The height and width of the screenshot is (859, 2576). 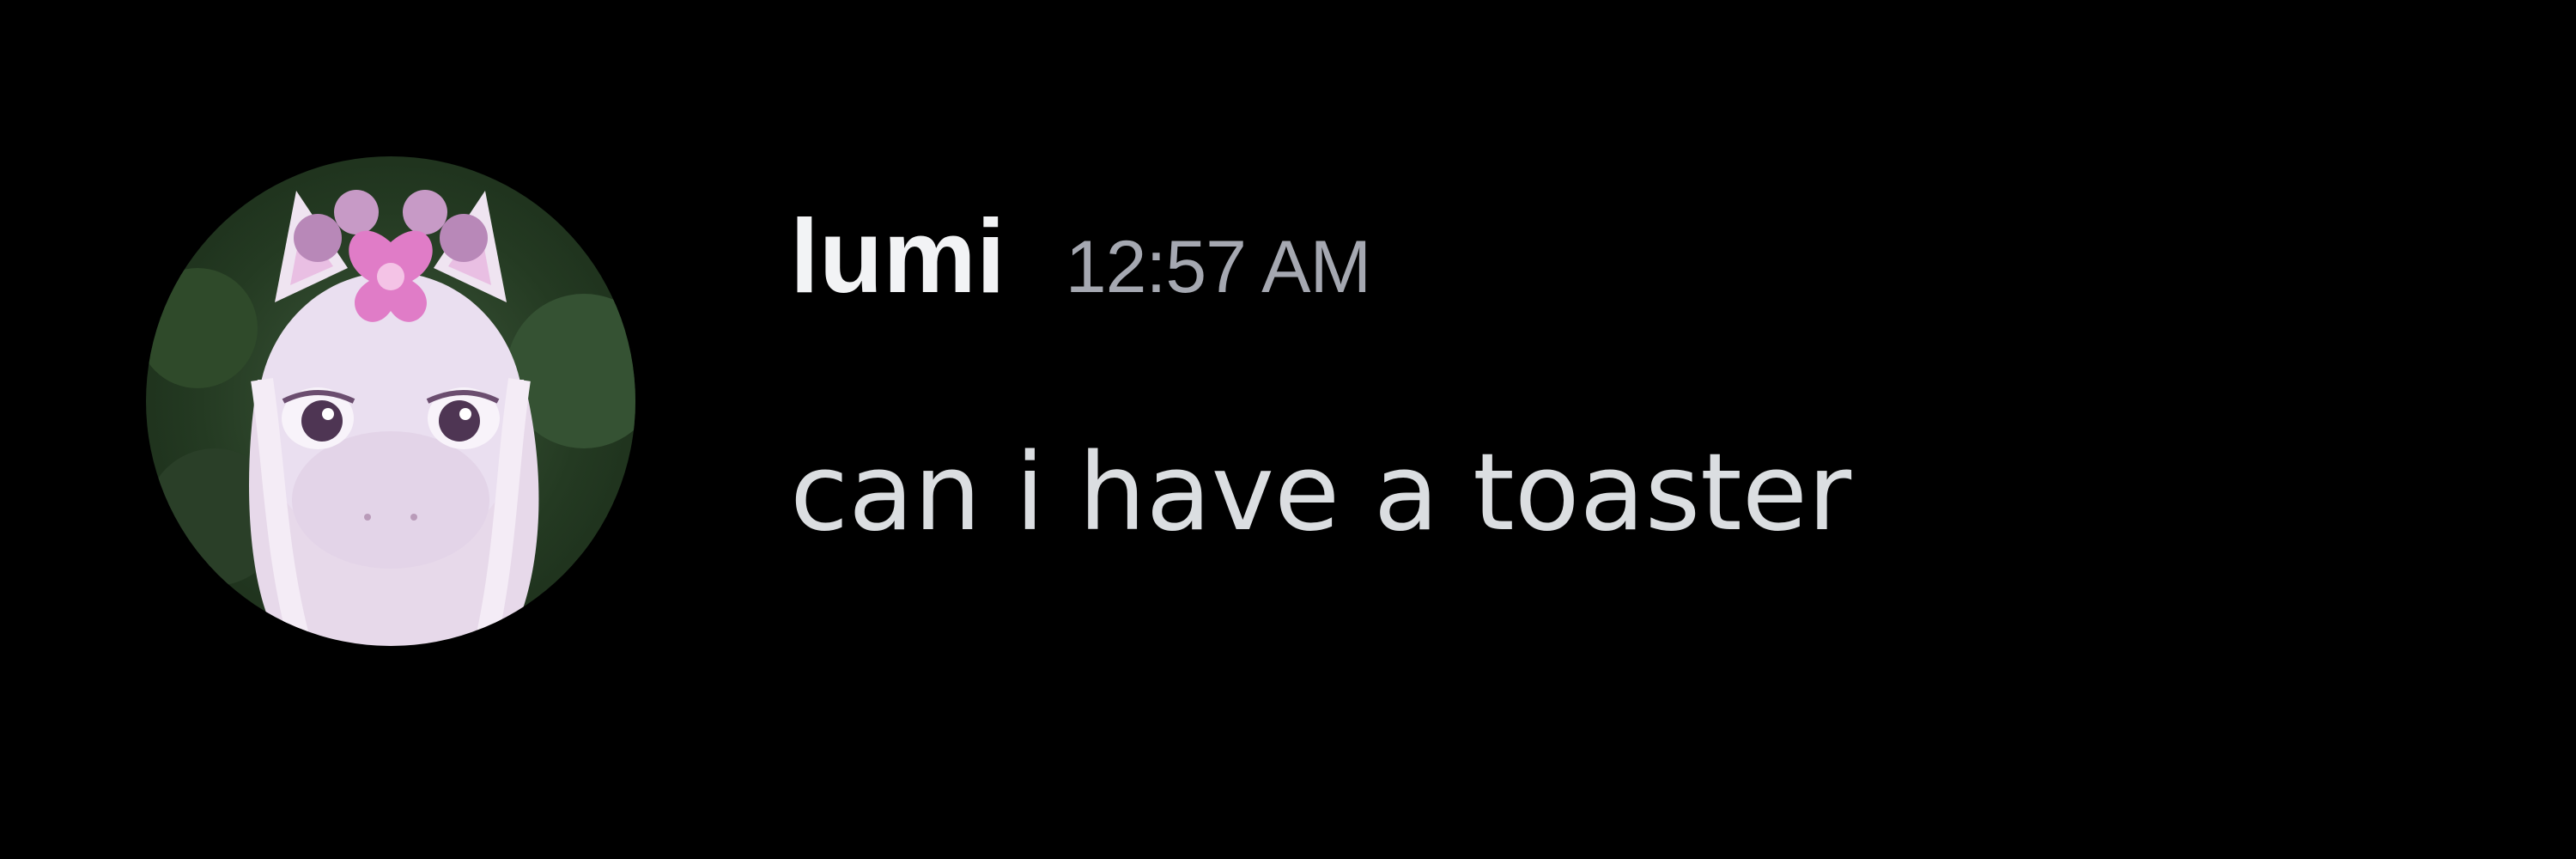 I want to click on username: lumi, so click(x=897, y=256).